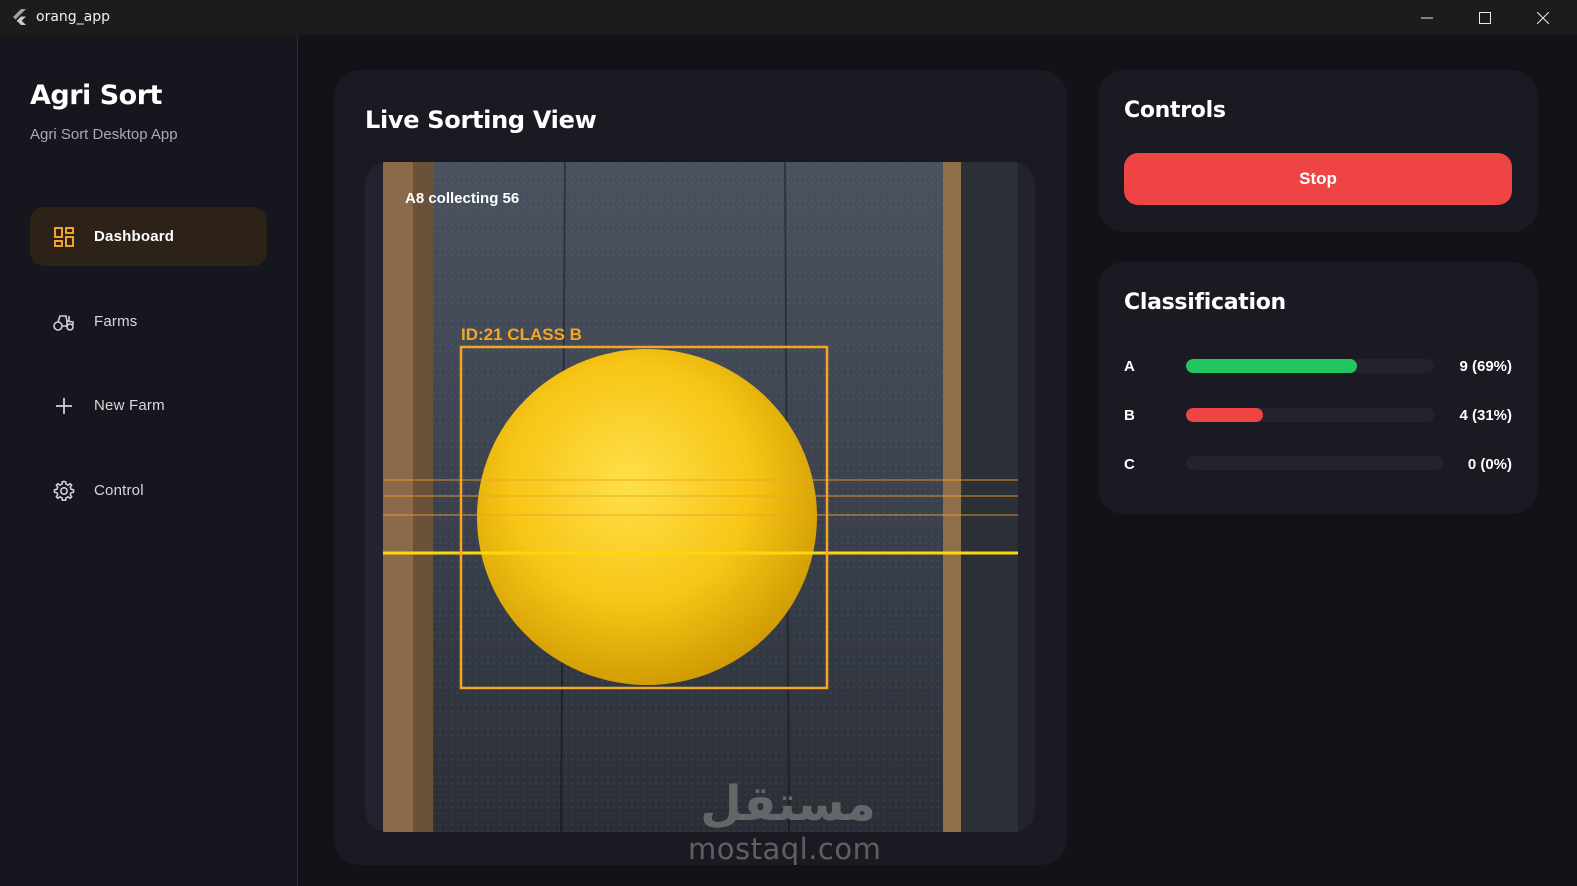 The image size is (1577, 886). I want to click on sidebar-item-dashboard: Dashboard, so click(148, 236).